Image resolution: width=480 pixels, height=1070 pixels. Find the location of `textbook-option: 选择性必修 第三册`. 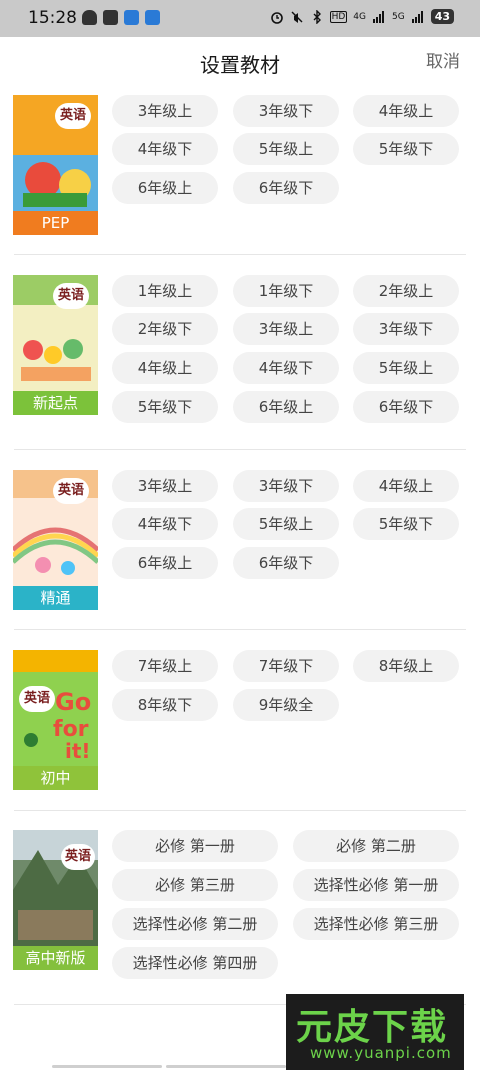

textbook-option: 选择性必修 第三册 is located at coordinates (376, 924).